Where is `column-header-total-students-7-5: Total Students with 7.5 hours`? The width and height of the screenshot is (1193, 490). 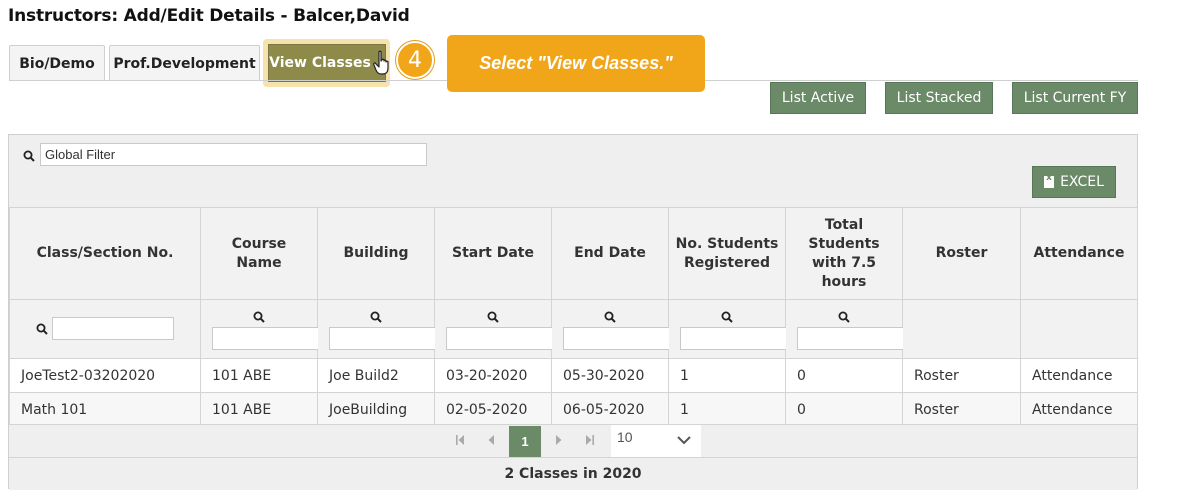
column-header-total-students-7-5: Total Students with 7.5 hours is located at coordinates (844, 253).